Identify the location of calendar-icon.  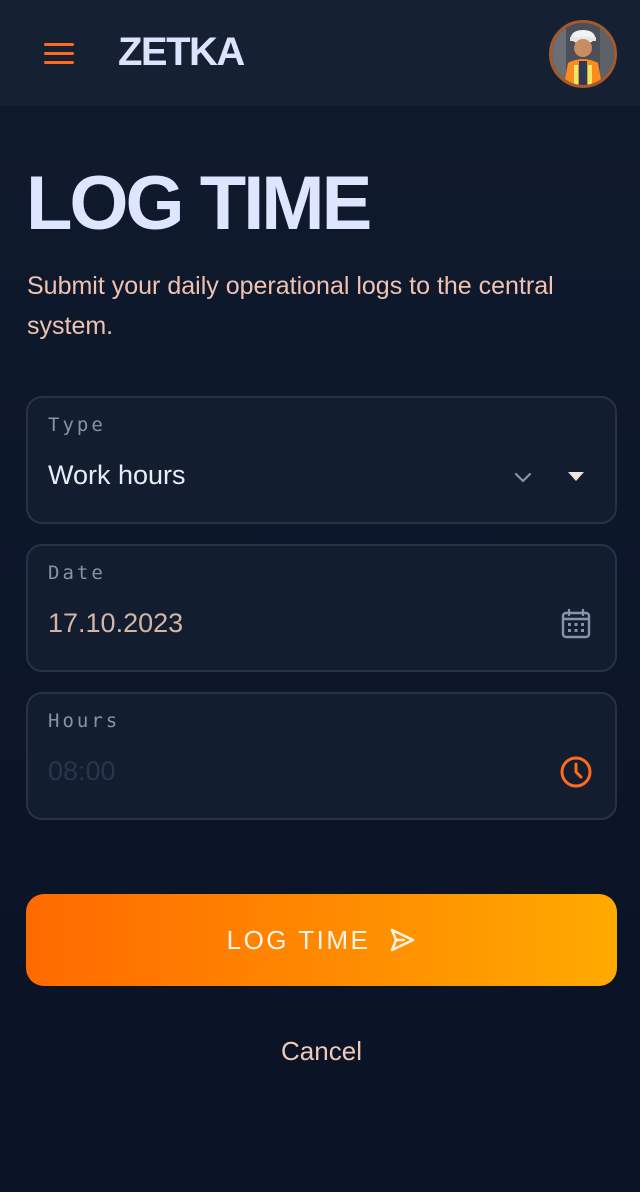
(576, 624).